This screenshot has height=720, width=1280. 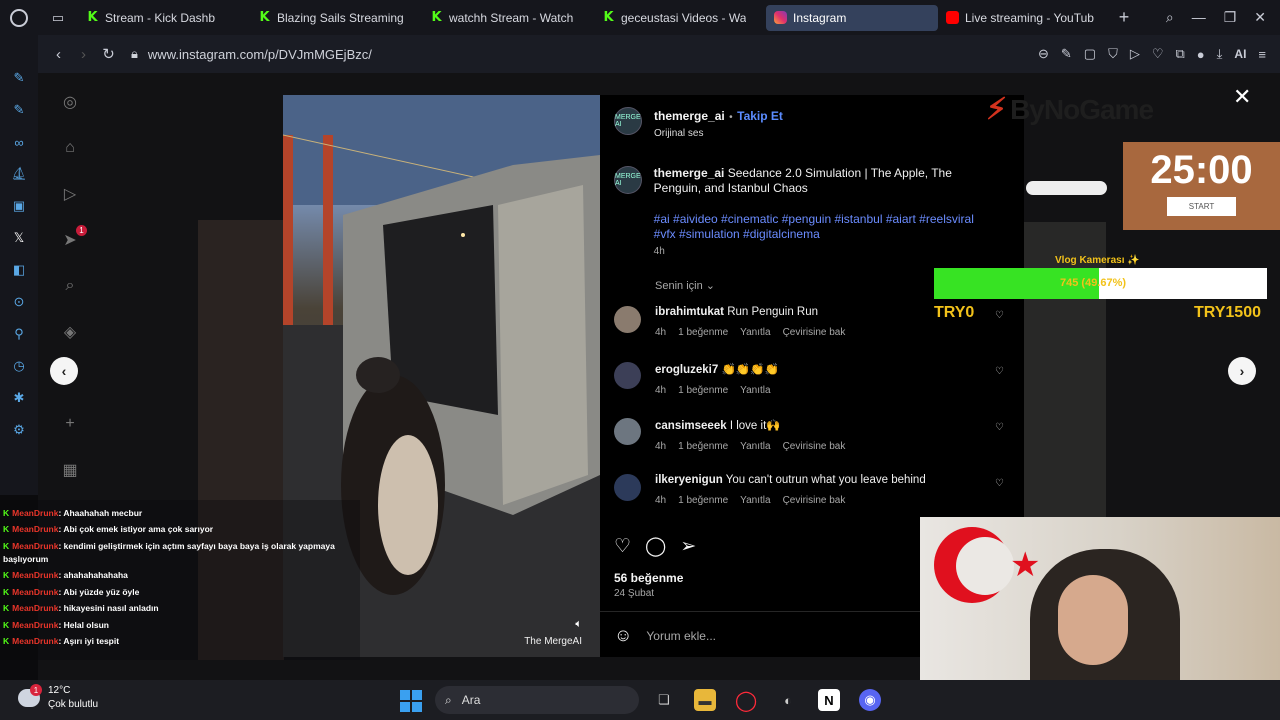 I want to click on mute-icon: 🔈︎, so click(x=578, y=624).